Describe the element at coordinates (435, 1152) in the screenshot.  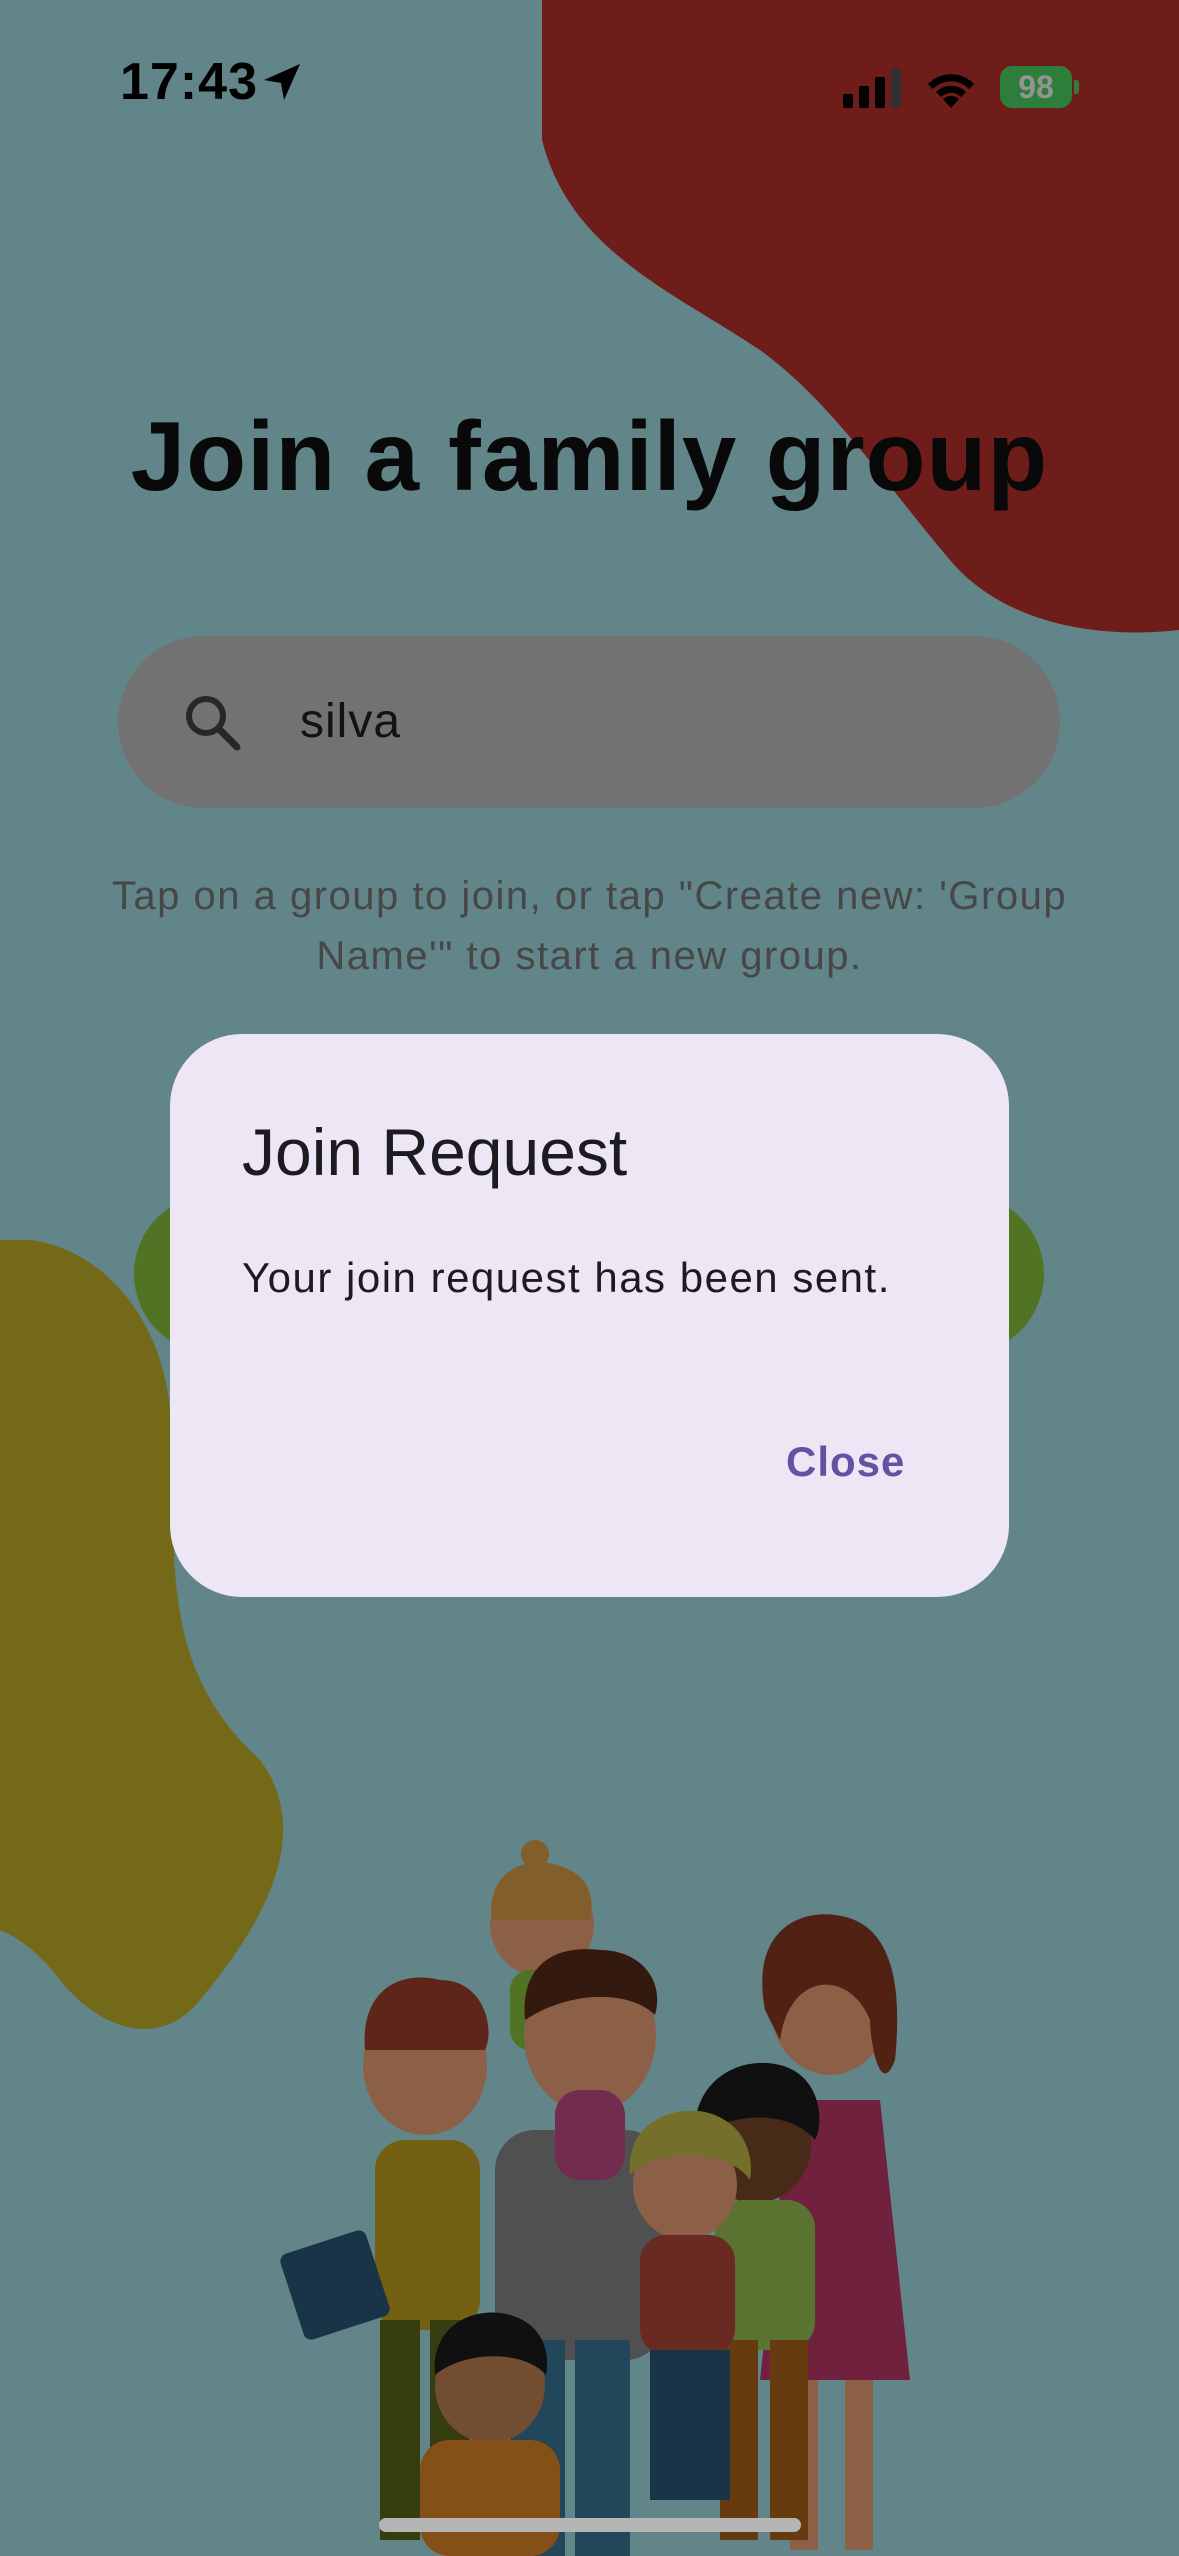
I see `dialog-title: Join Request` at that location.